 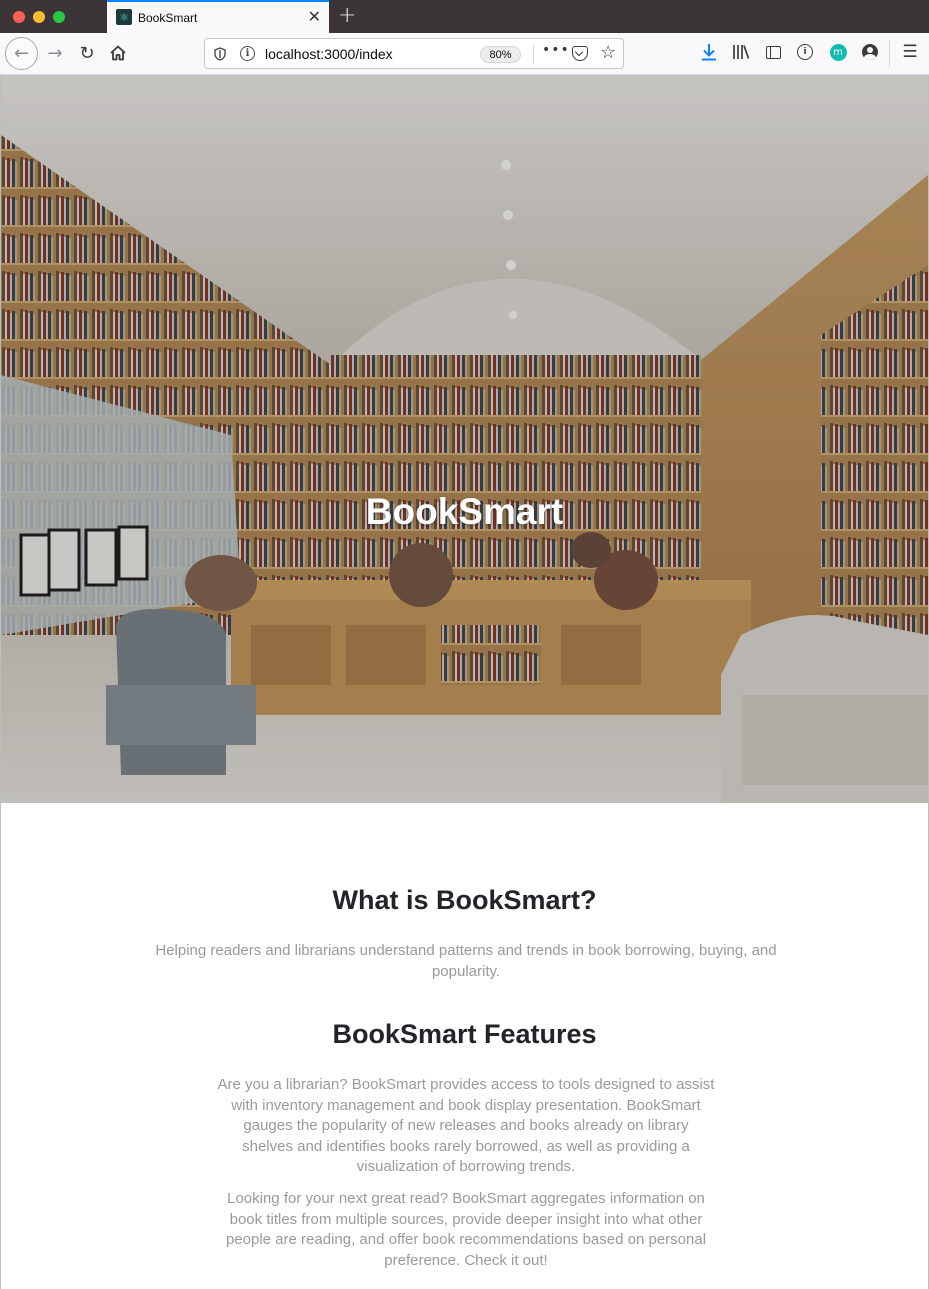 What do you see at coordinates (709, 52) in the screenshot?
I see `download-icon` at bounding box center [709, 52].